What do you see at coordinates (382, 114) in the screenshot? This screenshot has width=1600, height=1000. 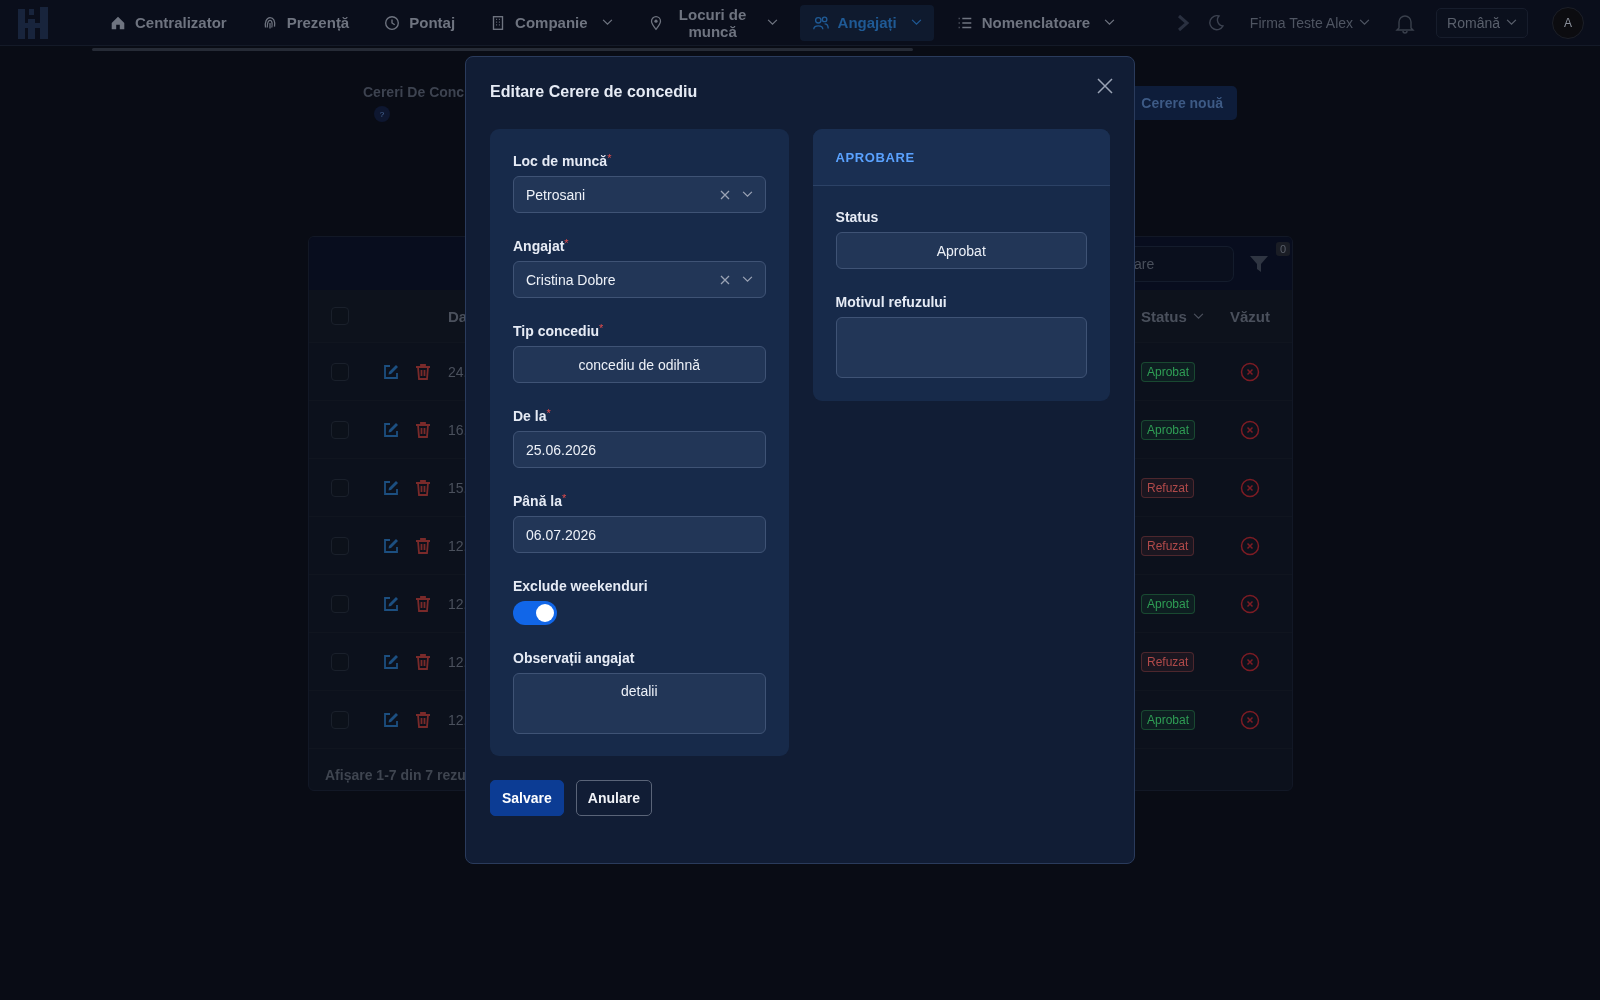 I see `help-badge: ?` at bounding box center [382, 114].